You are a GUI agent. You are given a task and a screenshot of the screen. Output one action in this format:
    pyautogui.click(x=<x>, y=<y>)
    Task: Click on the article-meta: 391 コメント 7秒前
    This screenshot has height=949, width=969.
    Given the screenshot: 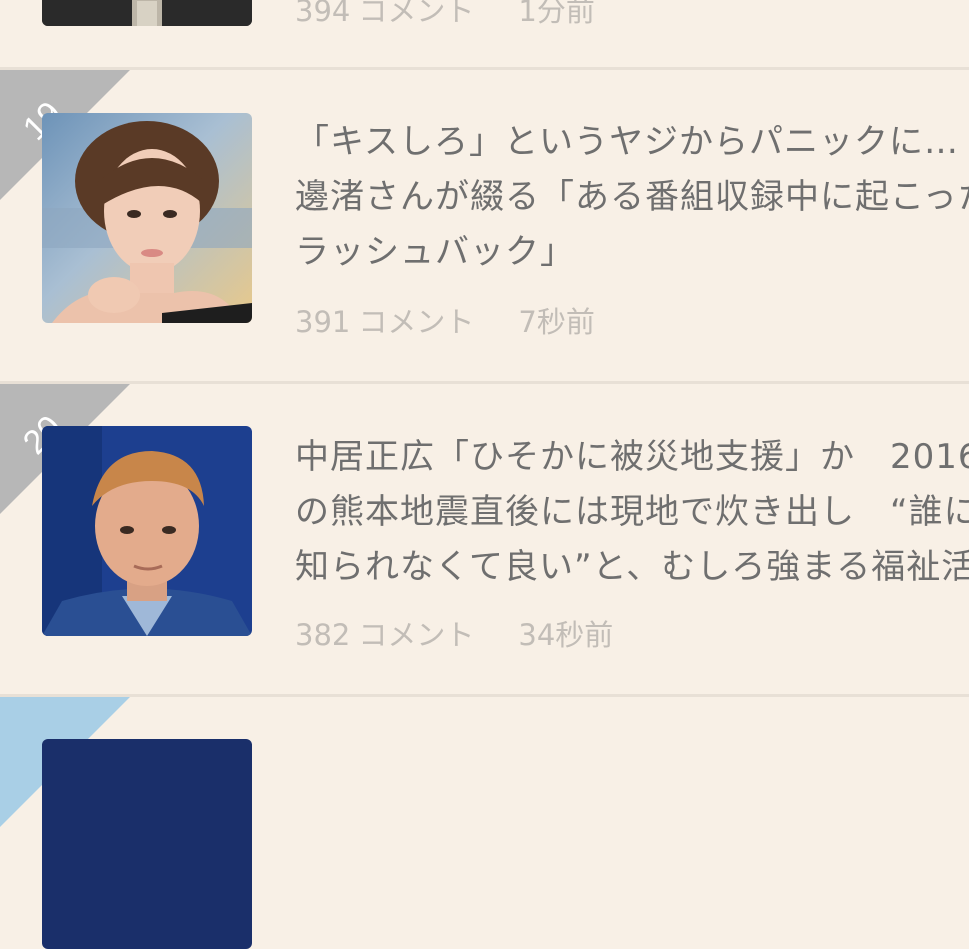 What is the action you would take?
    pyautogui.click(x=456, y=320)
    